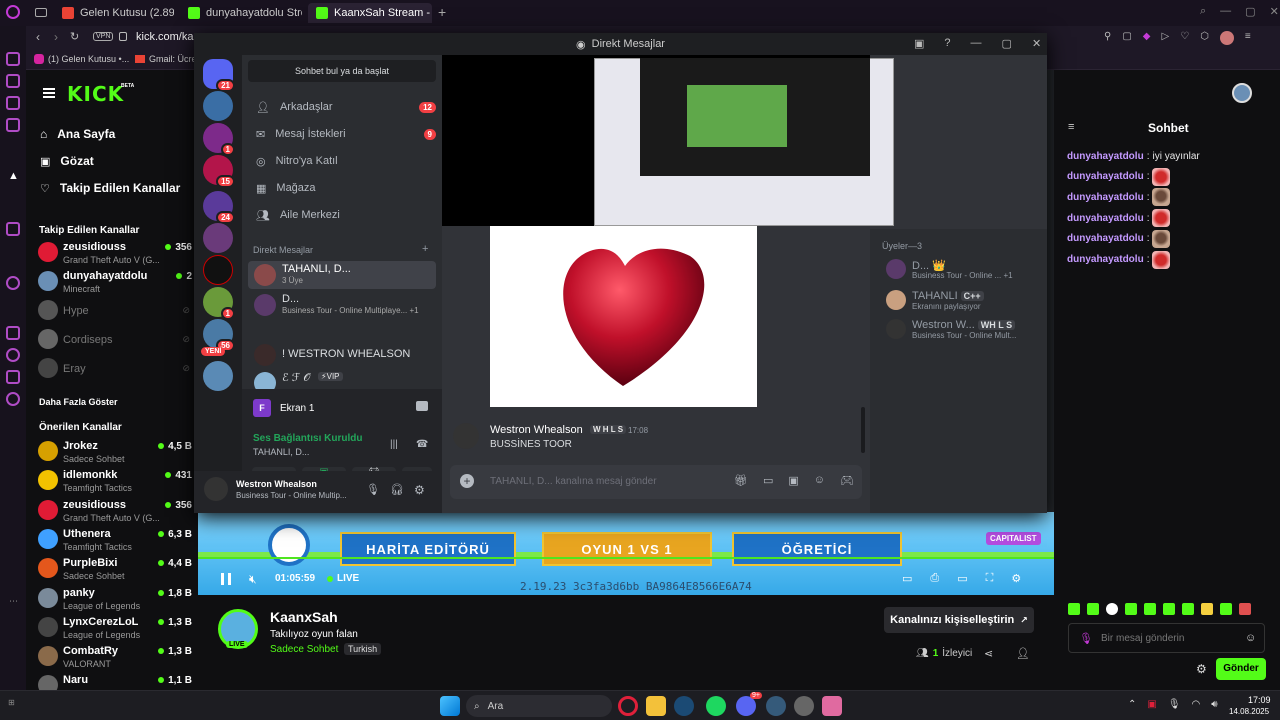 The image size is (1280, 720). I want to click on music-icon, so click(13, 125).